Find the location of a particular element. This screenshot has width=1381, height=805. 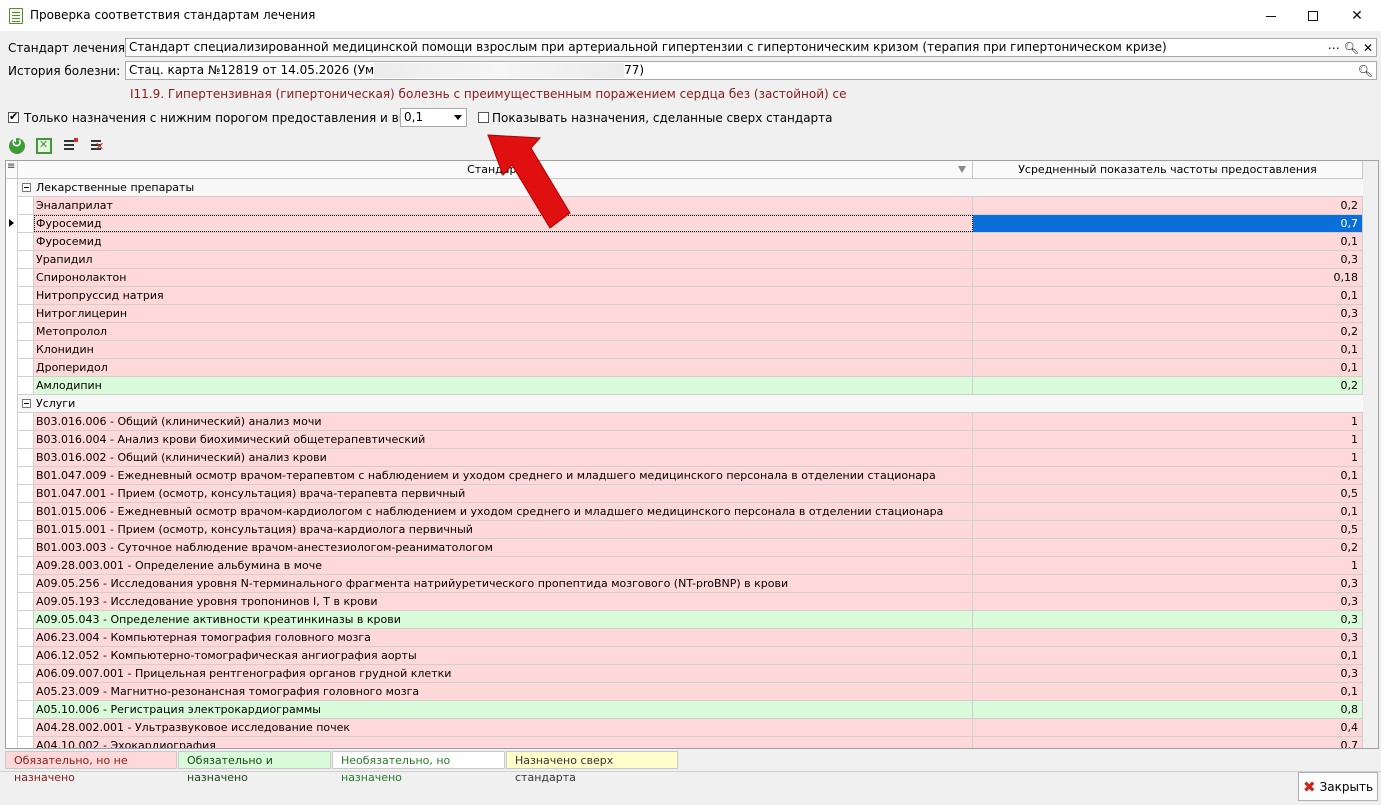

standard-cell: Спиронолактон is located at coordinates (503, 277).